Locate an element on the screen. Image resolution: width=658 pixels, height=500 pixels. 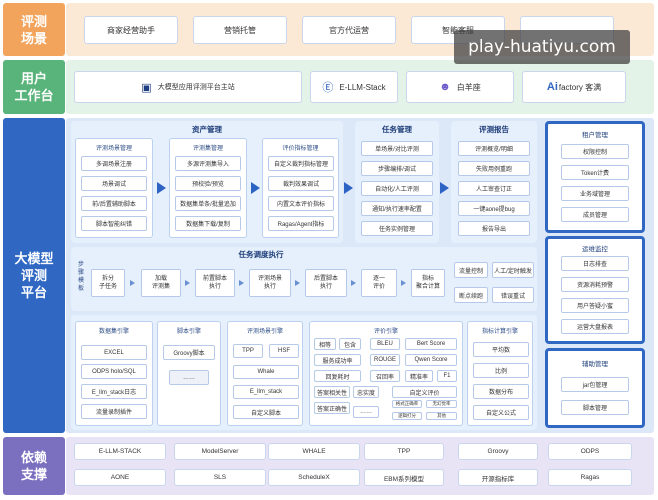
list-item: 精准率 is located at coordinates (419, 376).